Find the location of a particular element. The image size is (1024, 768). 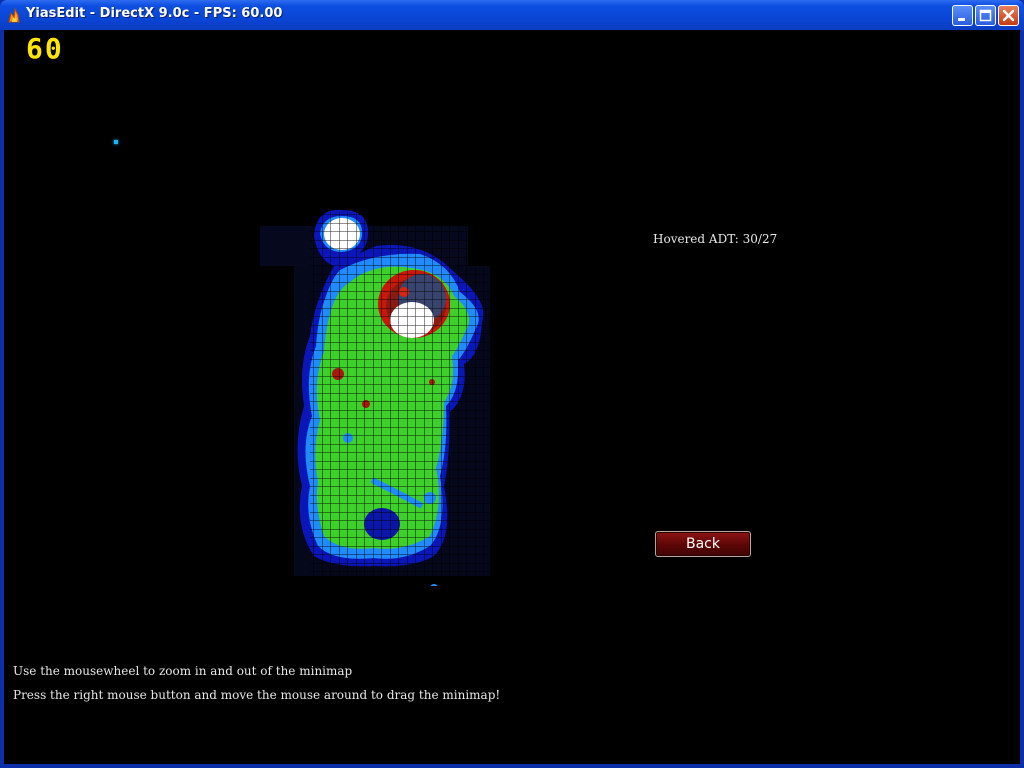

maximize-icon is located at coordinates (985, 15).